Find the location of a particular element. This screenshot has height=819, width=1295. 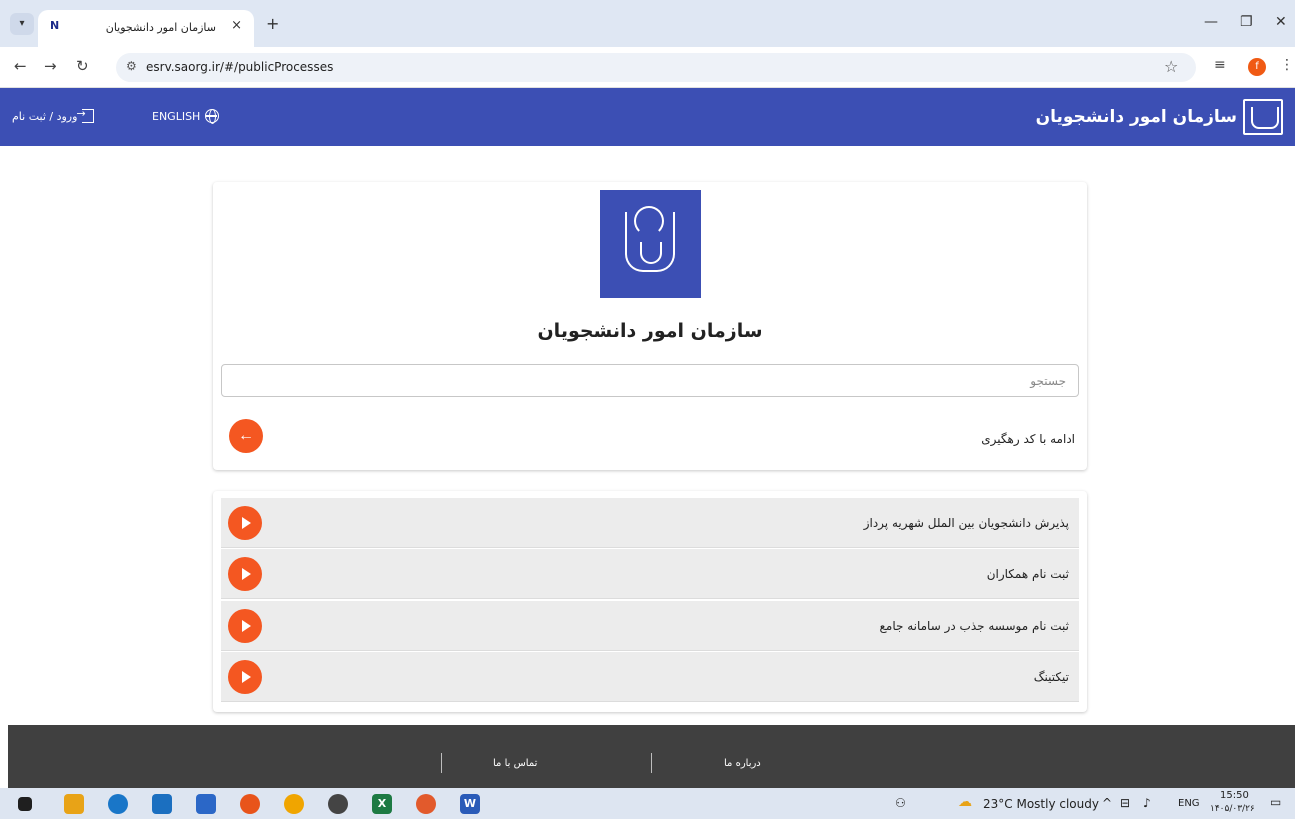

tab-title: سازمان امور دانشجویان is located at coordinates (160, 27).